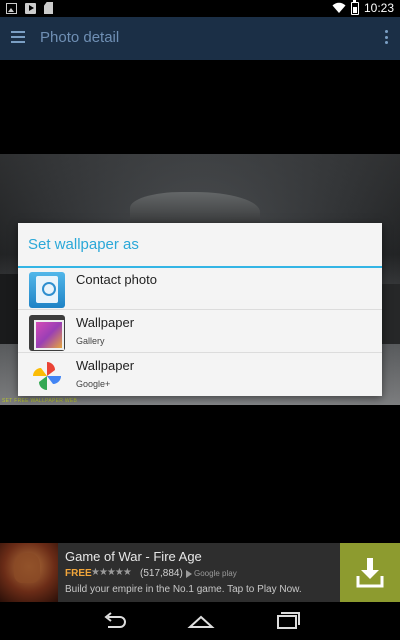 This screenshot has width=400, height=640. Describe the element at coordinates (133, 556) in the screenshot. I see `ad-title: Game of War - Fire Age` at that location.